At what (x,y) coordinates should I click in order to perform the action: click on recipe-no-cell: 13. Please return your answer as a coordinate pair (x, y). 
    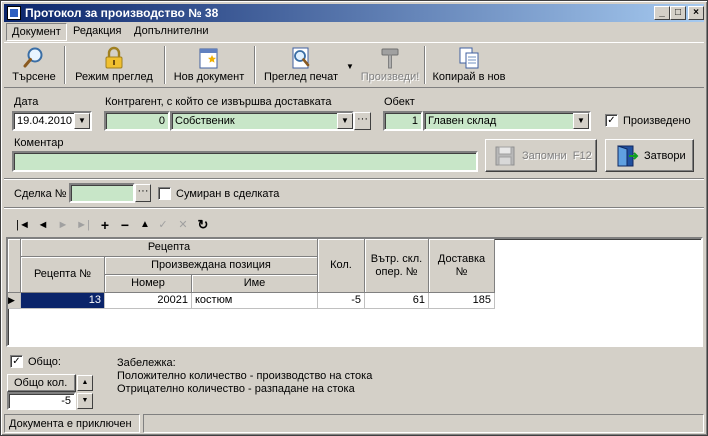
    Looking at the image, I should click on (63, 301).